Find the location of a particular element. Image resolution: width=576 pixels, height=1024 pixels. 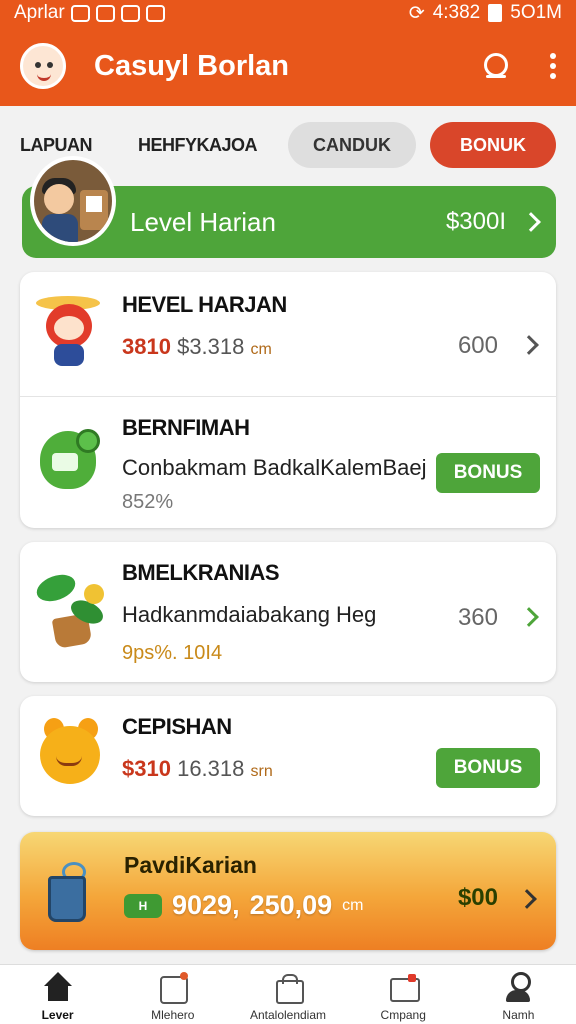

tab-hehfykajoa: HEHFYKAJOA is located at coordinates (213, 145).